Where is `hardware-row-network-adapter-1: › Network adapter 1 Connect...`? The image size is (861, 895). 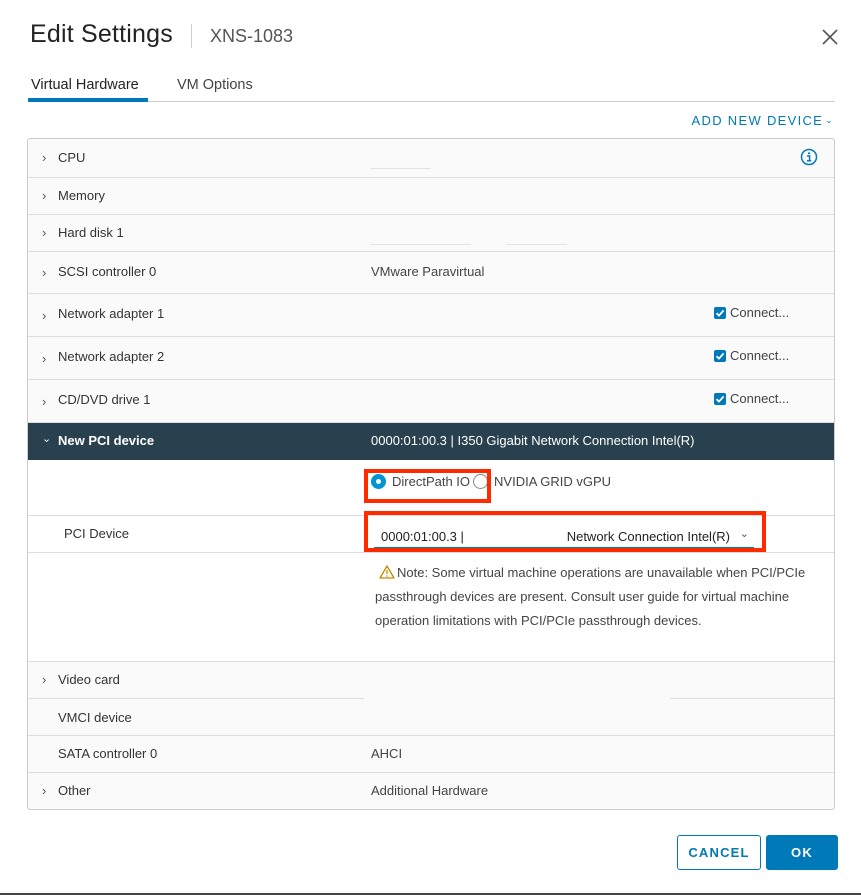 hardware-row-network-adapter-1: › Network adapter 1 Connect... is located at coordinates (431, 315).